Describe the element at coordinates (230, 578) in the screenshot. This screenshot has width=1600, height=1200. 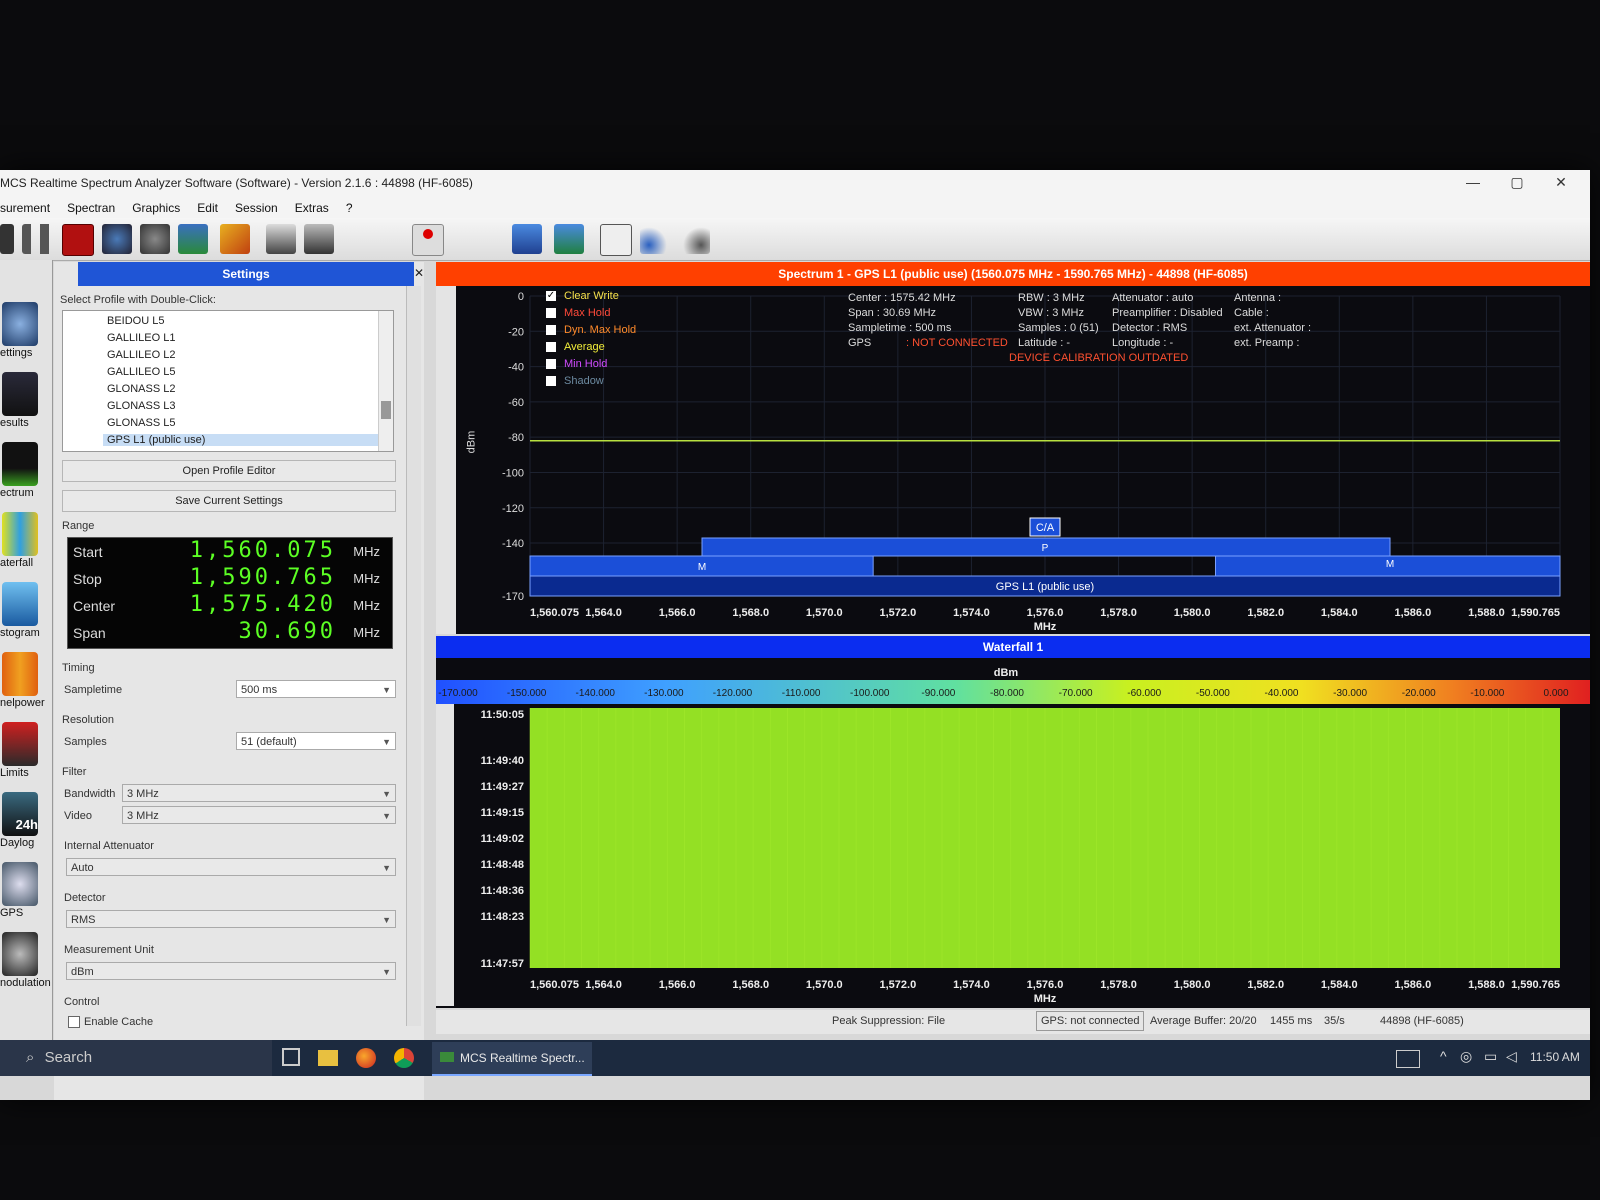
I see `range-stop-row: Stop 1,590.765 MHz` at that location.